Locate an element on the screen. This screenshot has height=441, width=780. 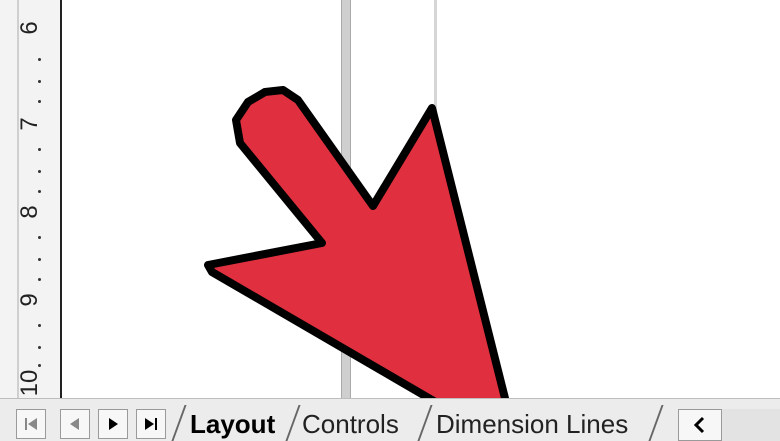
prev-icon is located at coordinates (74, 424).